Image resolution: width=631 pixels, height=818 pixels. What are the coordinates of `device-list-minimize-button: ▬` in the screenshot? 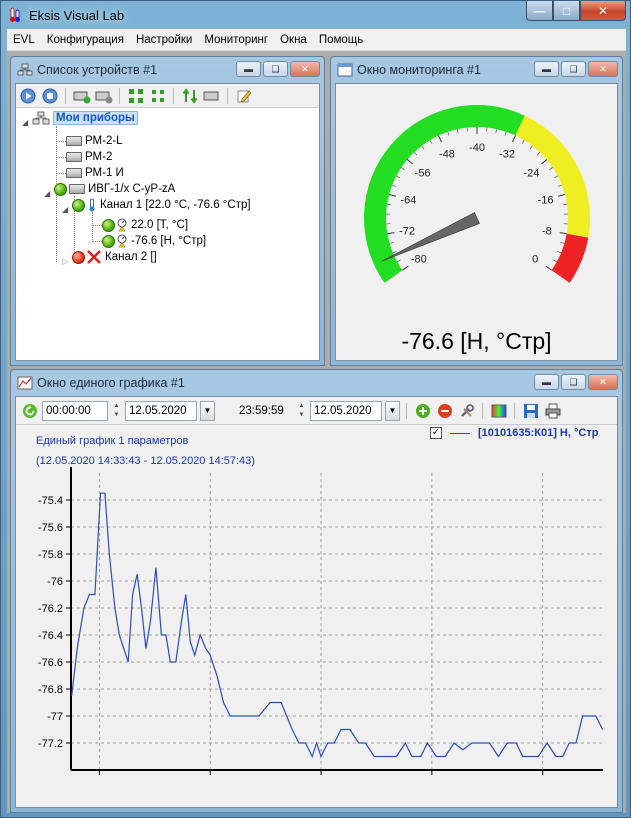 It's located at (248, 69).